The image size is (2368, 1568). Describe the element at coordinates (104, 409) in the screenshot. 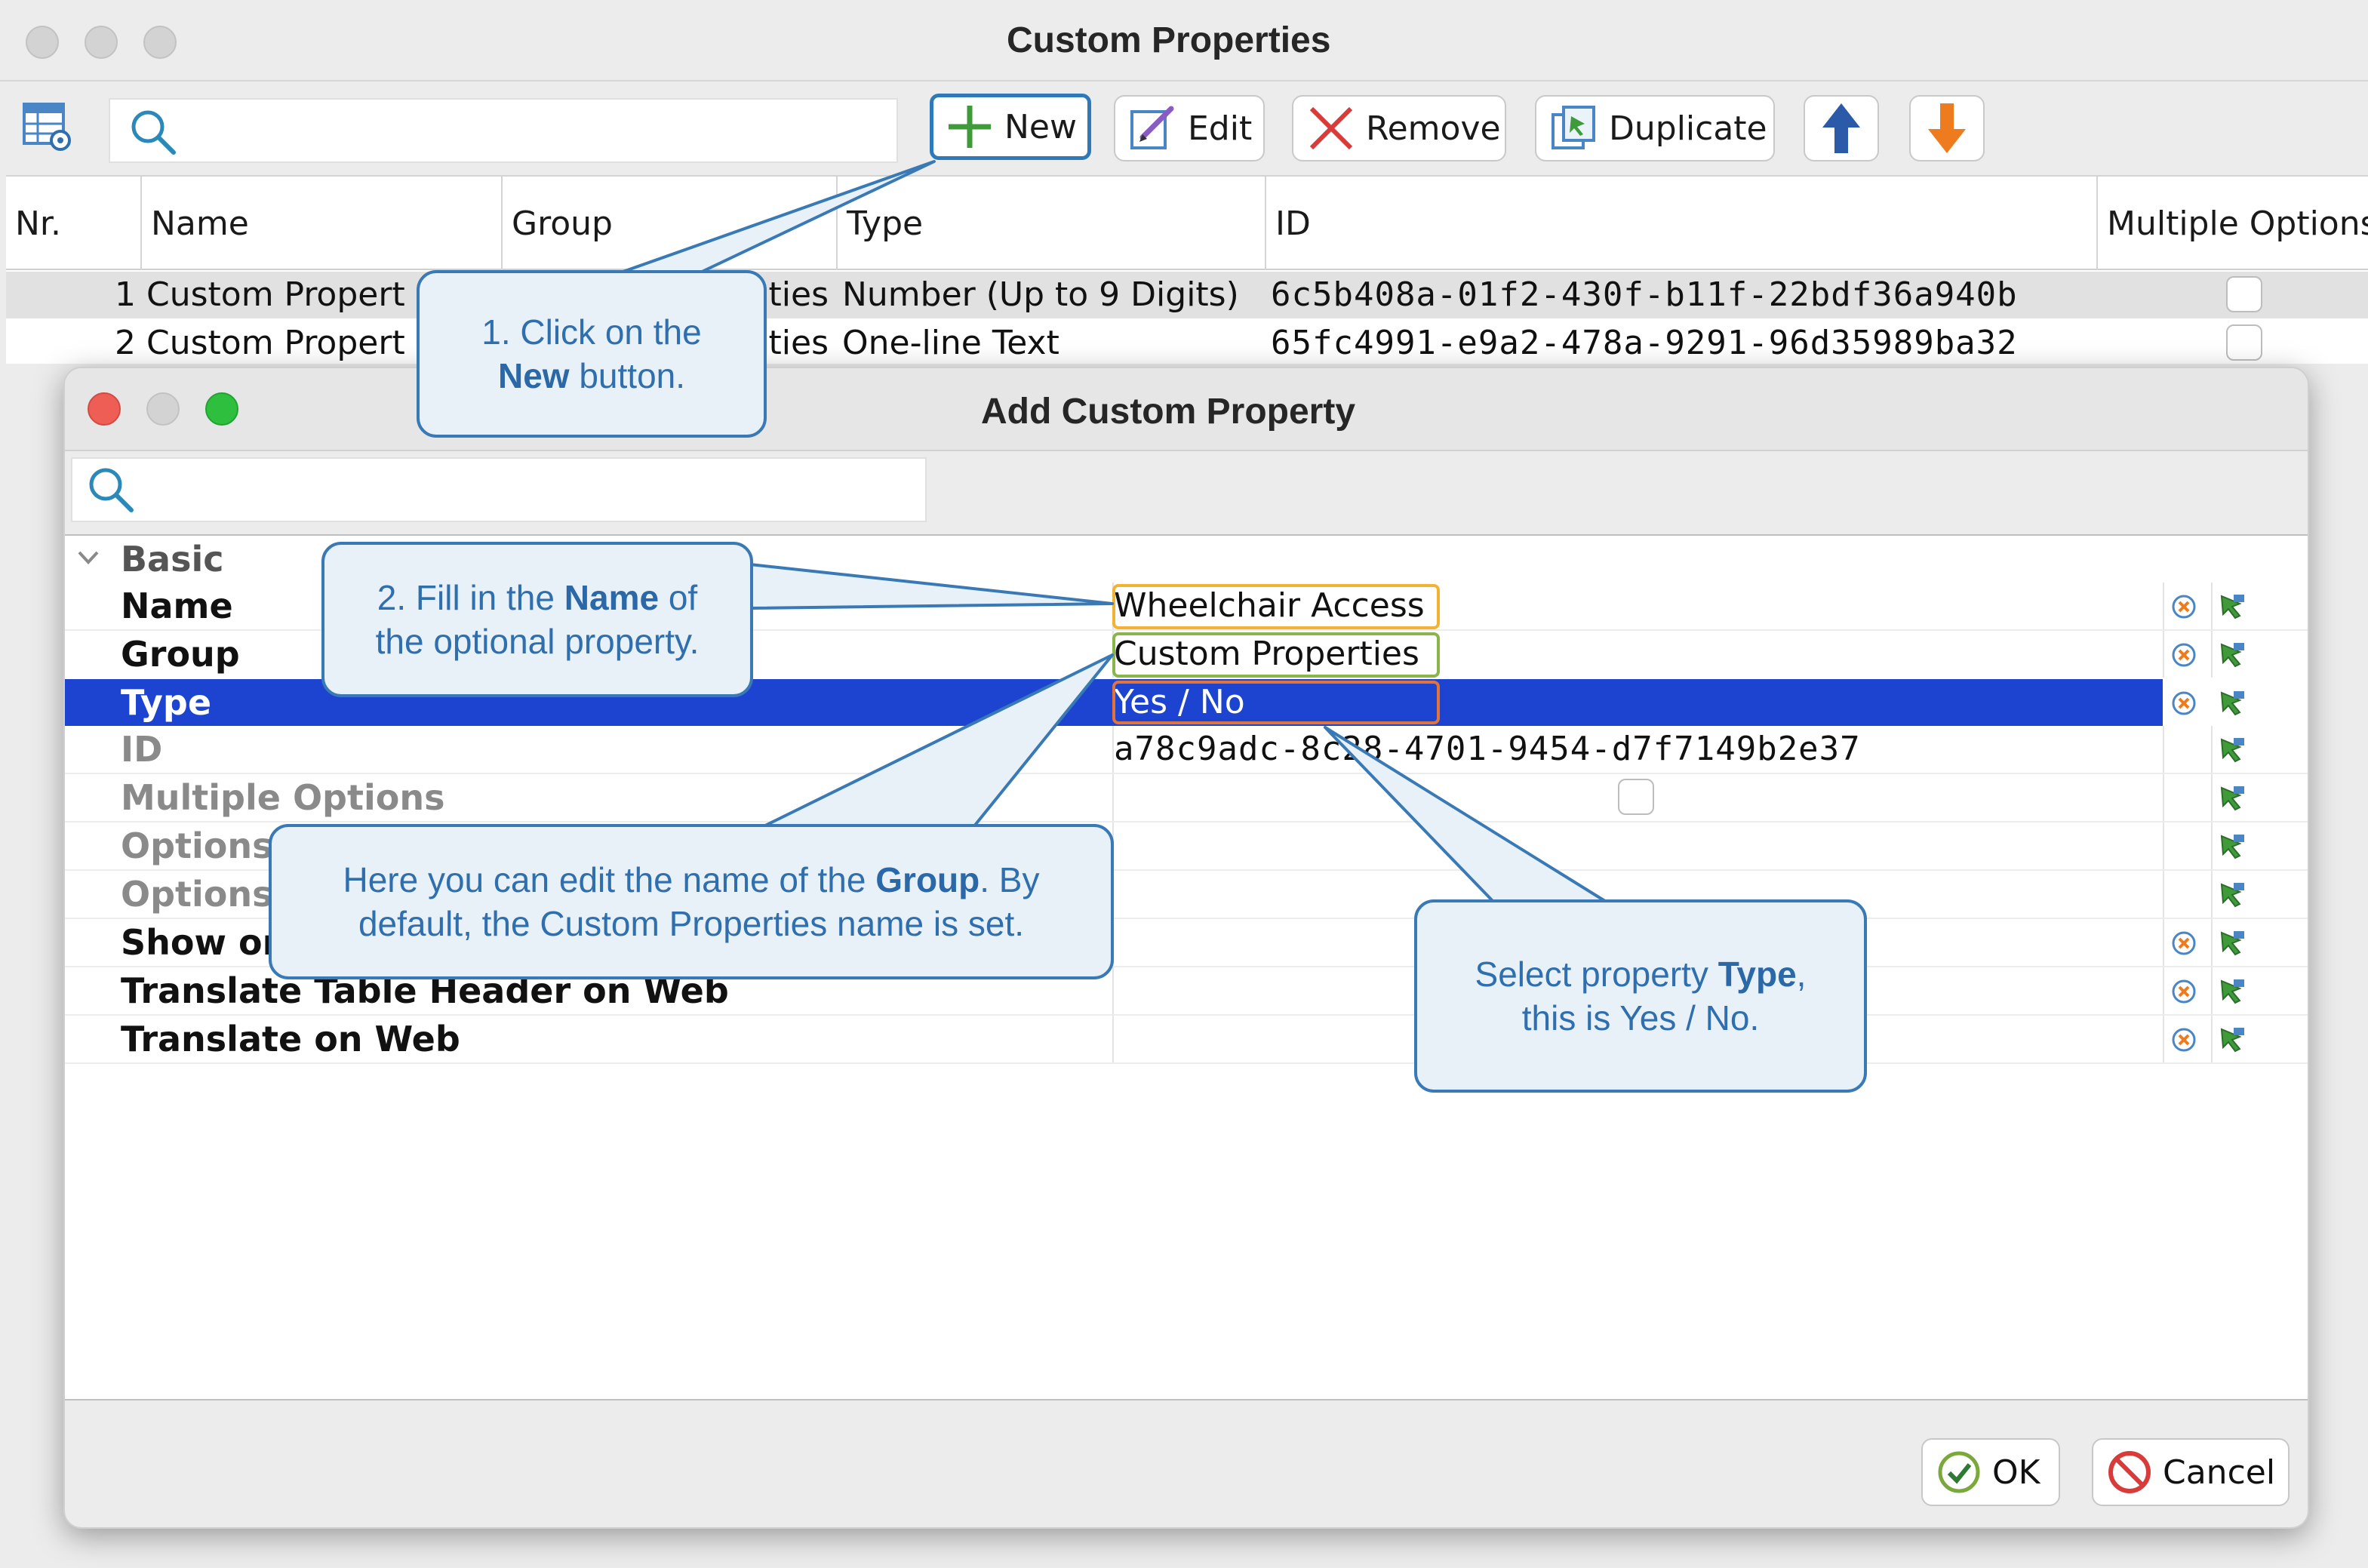

I see `dialog-close-button` at that location.